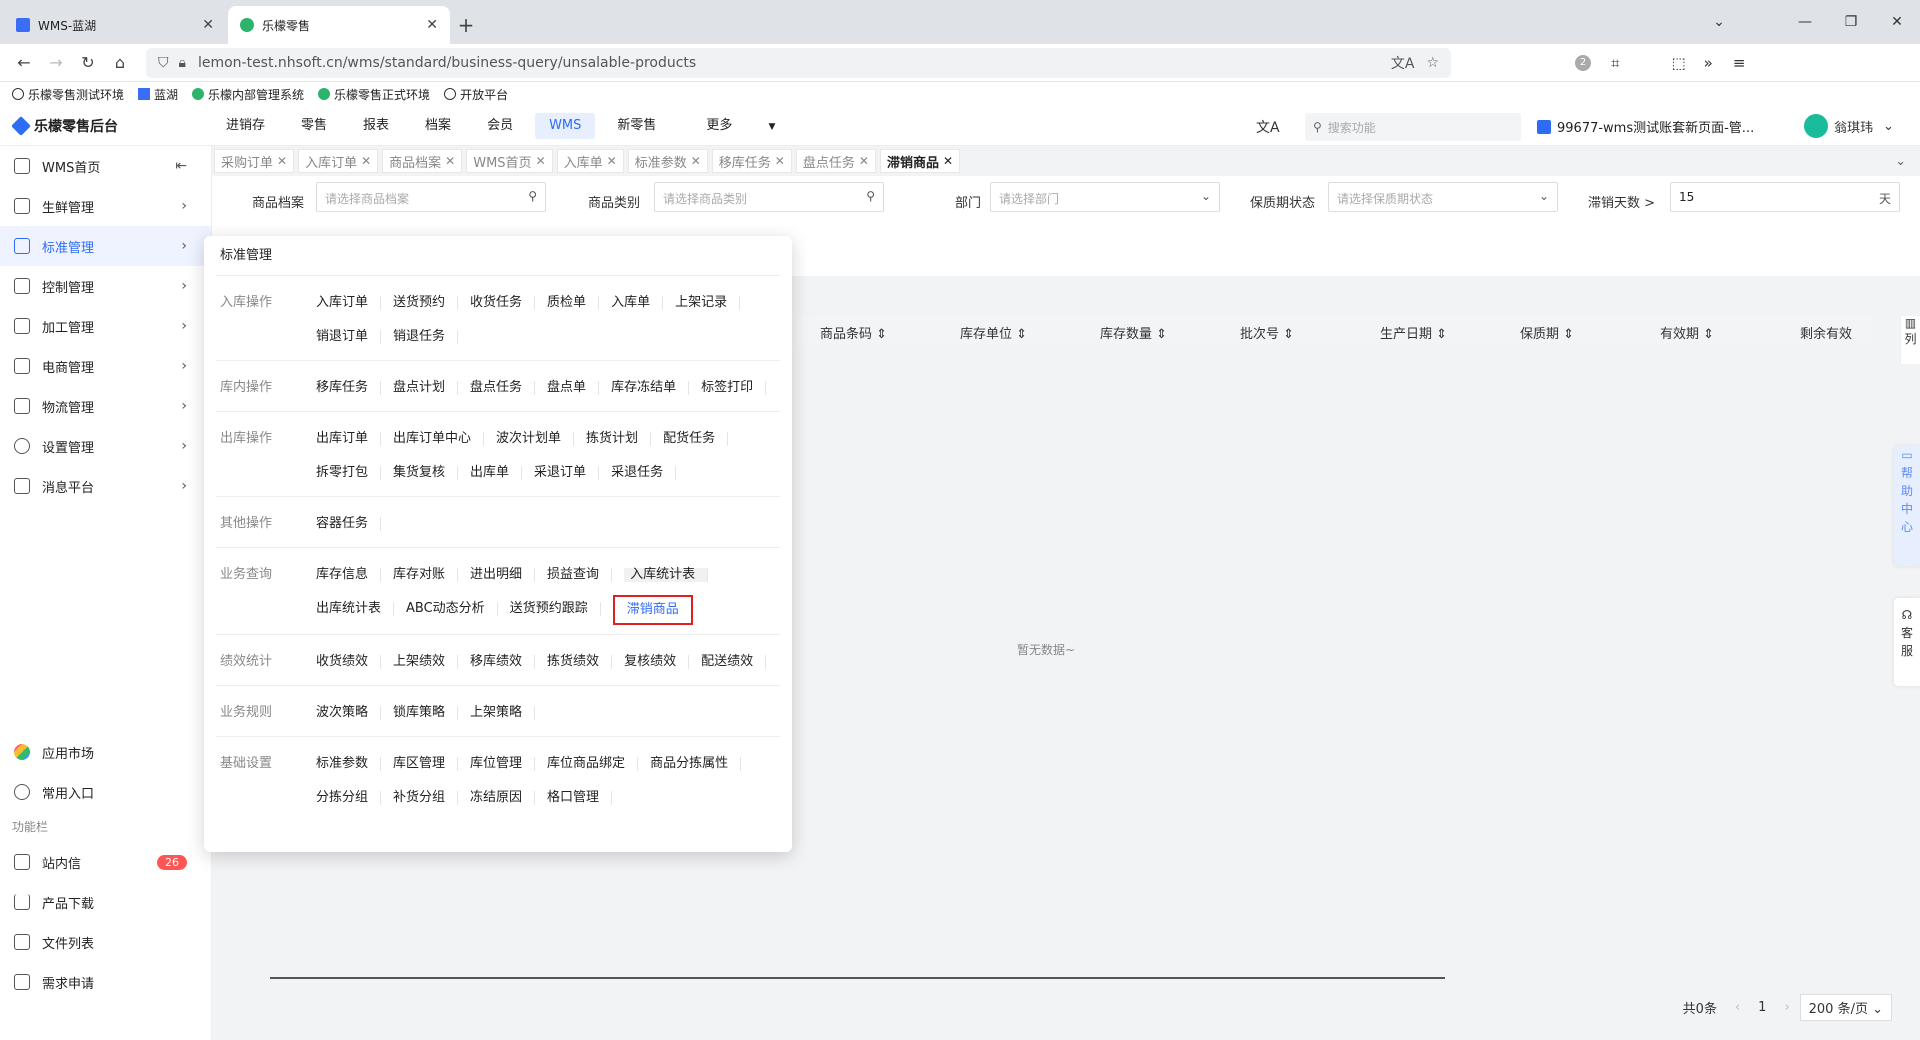 This screenshot has height=1040, width=1920. What do you see at coordinates (105, 752) in the screenshot?
I see `sidebar-item-app-market: 应用市场` at bounding box center [105, 752].